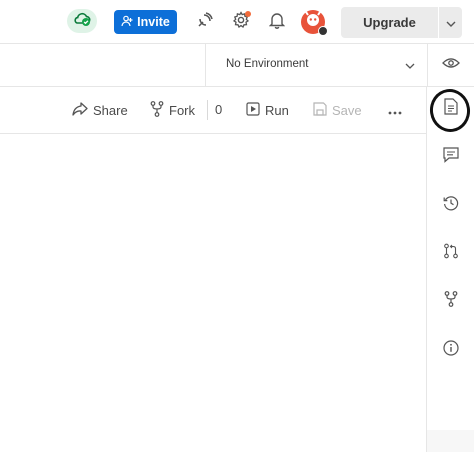  What do you see at coordinates (347, 110) in the screenshot?
I see `save-label: Save` at bounding box center [347, 110].